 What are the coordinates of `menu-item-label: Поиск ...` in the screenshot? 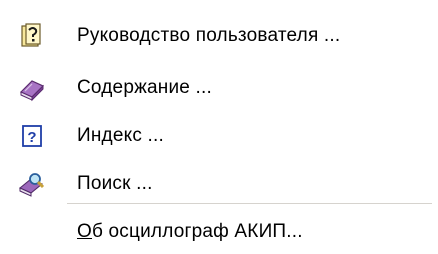 It's located at (115, 183).